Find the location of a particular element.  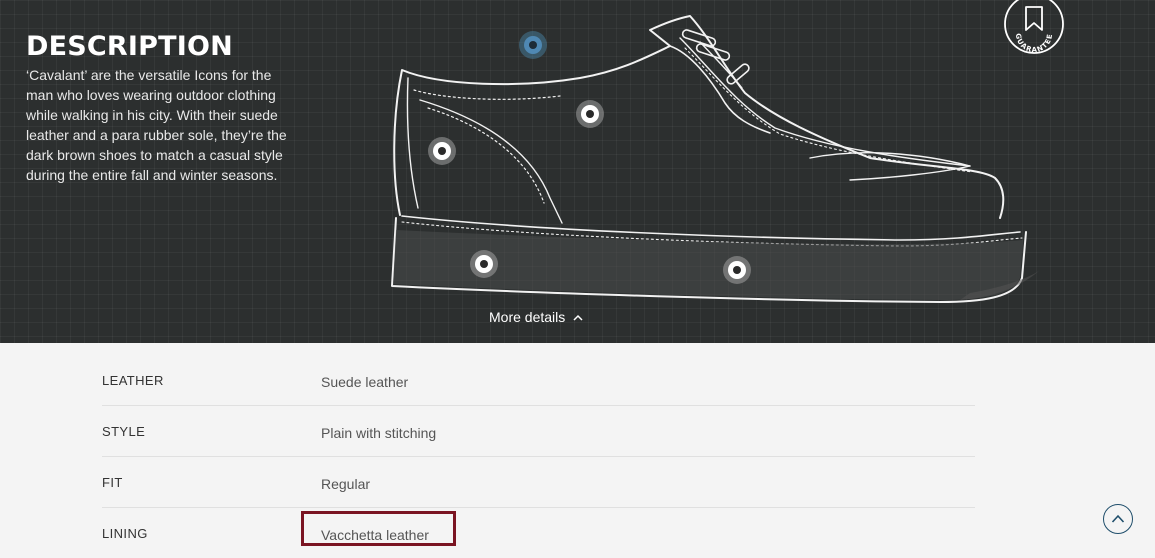

detail-value: Regular is located at coordinates (346, 484).